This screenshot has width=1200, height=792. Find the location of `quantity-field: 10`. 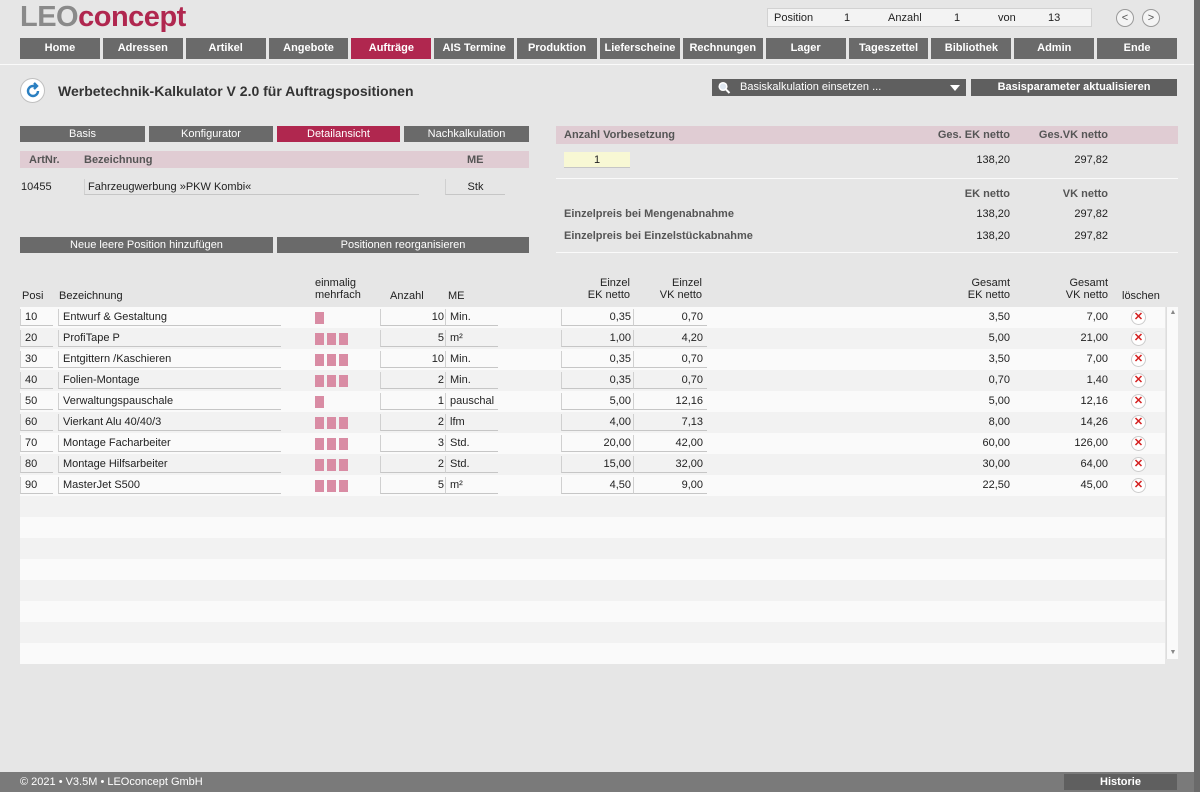

quantity-field: 10 is located at coordinates (414, 359).